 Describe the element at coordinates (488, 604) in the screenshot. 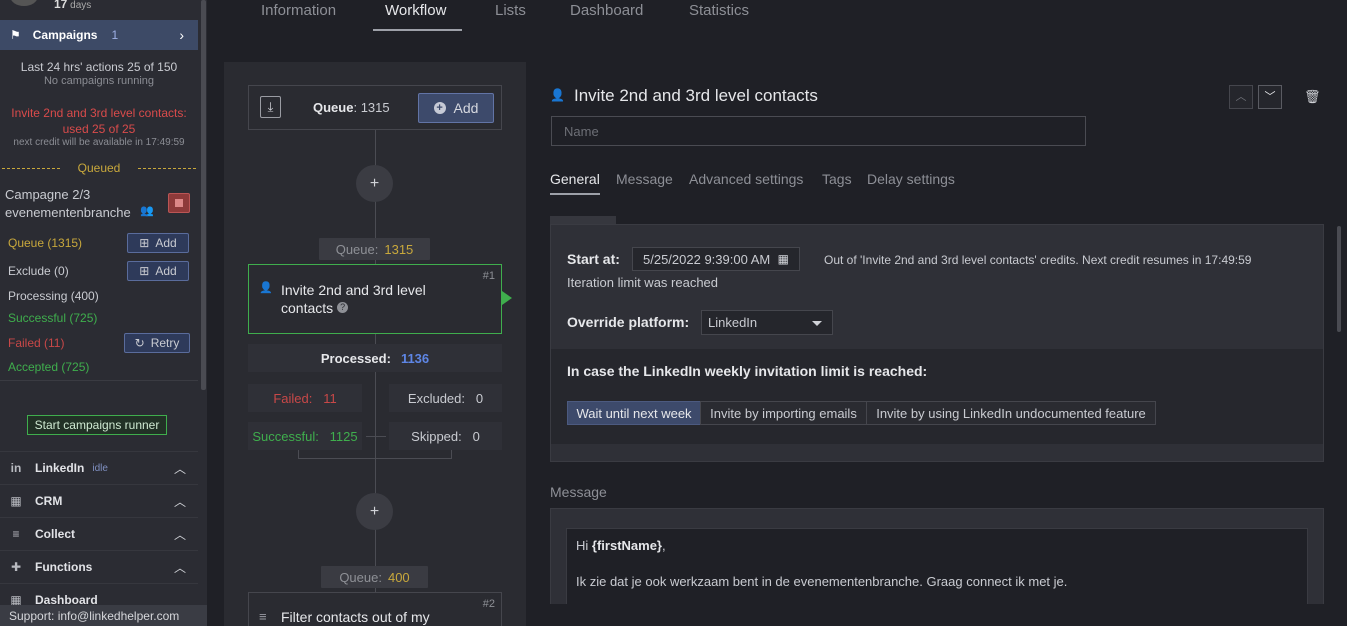

I see `step-number: #2` at that location.